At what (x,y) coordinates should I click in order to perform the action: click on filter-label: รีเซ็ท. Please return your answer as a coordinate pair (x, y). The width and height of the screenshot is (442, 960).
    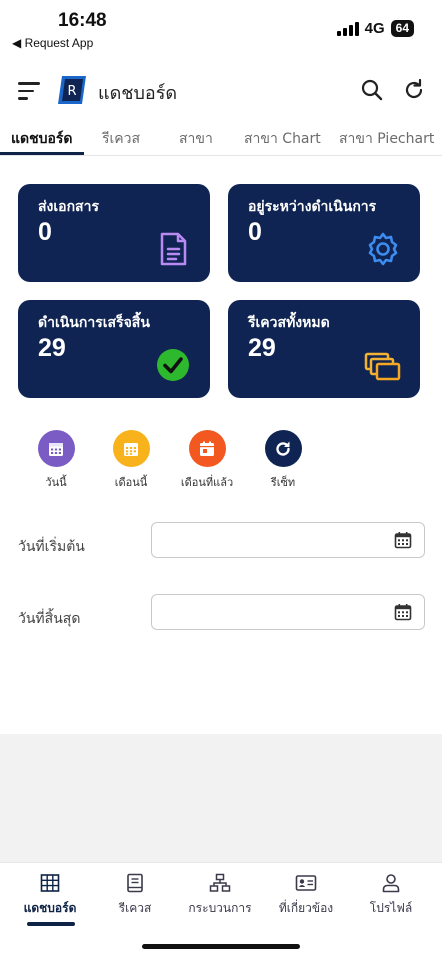
    Looking at the image, I should click on (283, 482).